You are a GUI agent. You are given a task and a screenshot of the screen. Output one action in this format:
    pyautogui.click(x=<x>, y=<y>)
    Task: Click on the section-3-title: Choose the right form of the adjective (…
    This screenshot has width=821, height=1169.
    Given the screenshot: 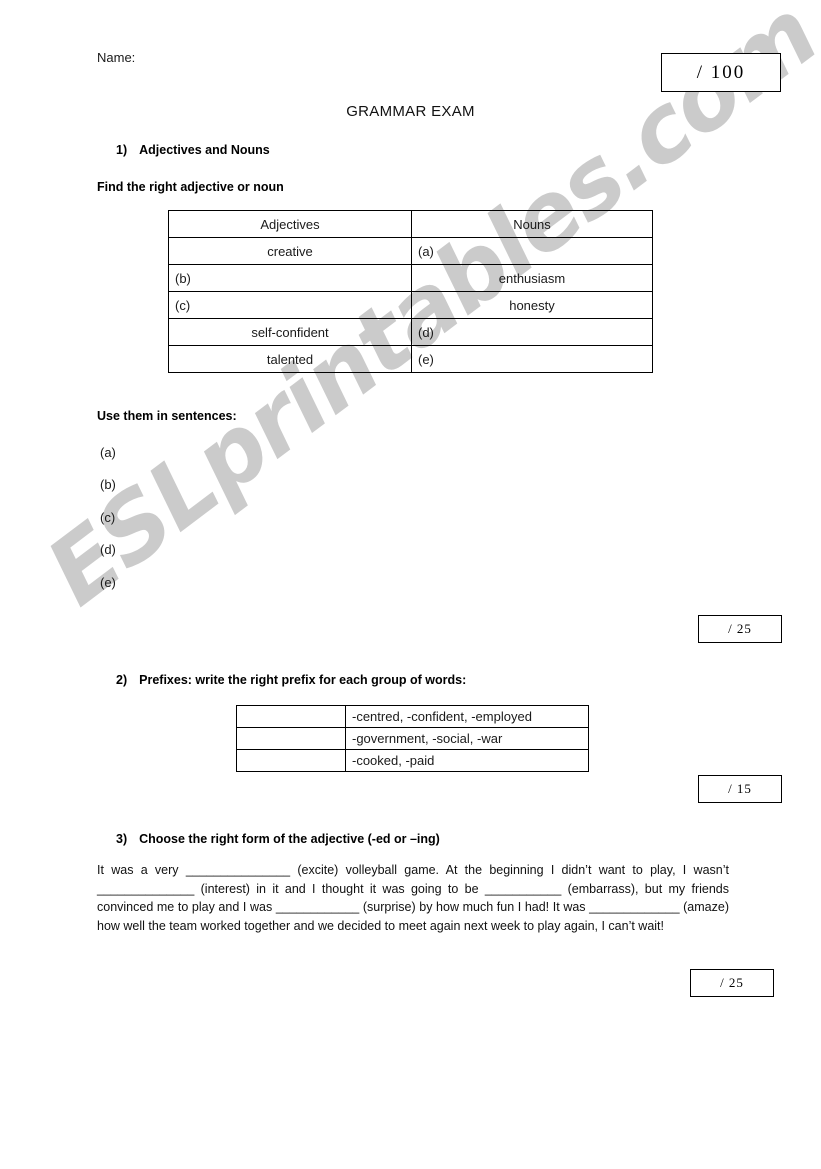 What is the action you would take?
    pyautogui.click(x=289, y=839)
    